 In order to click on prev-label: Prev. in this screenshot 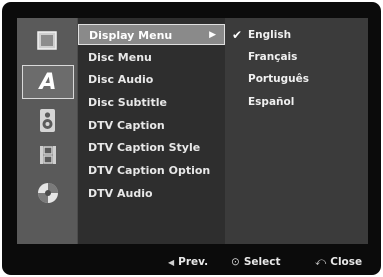, I will do `click(193, 262)`.